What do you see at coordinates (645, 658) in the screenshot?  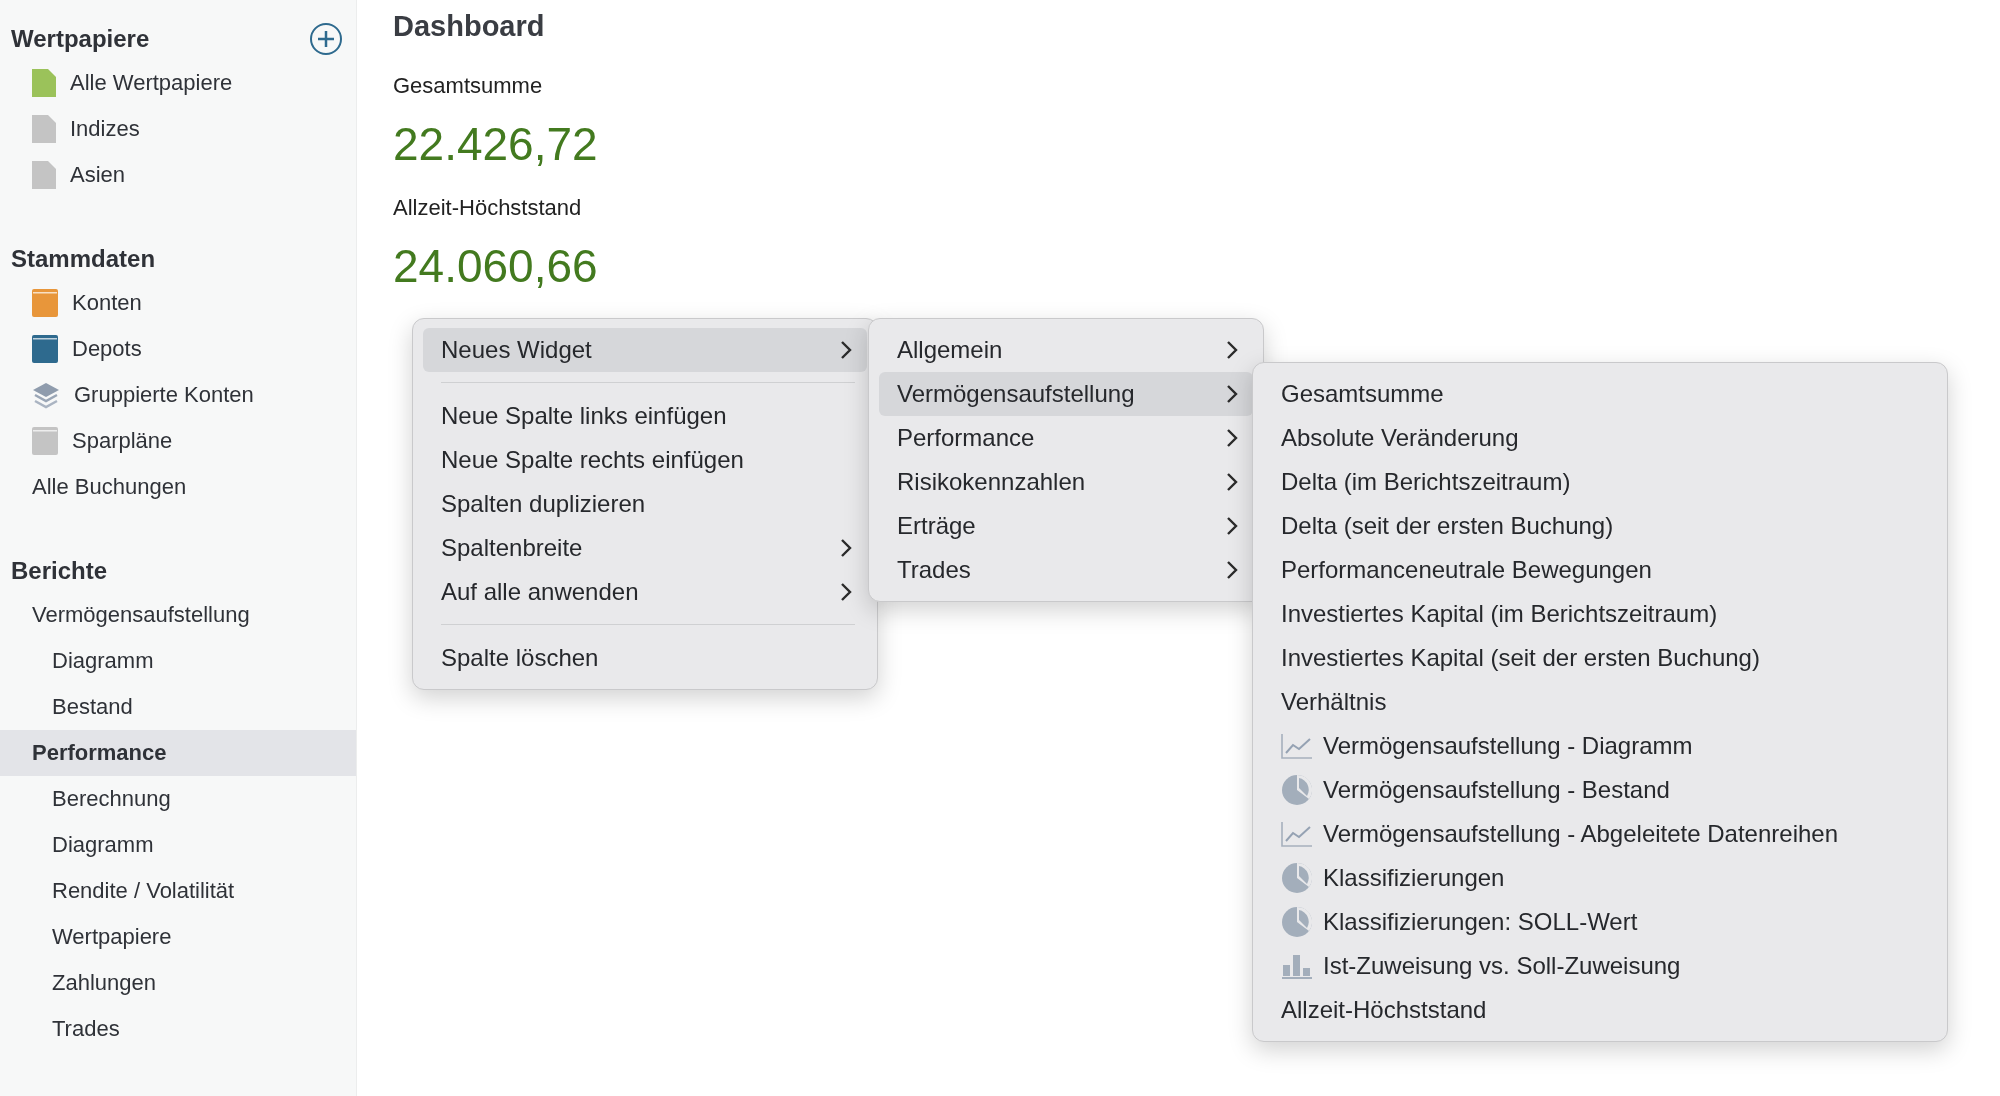 I see `menu-item: Spalte löschen` at bounding box center [645, 658].